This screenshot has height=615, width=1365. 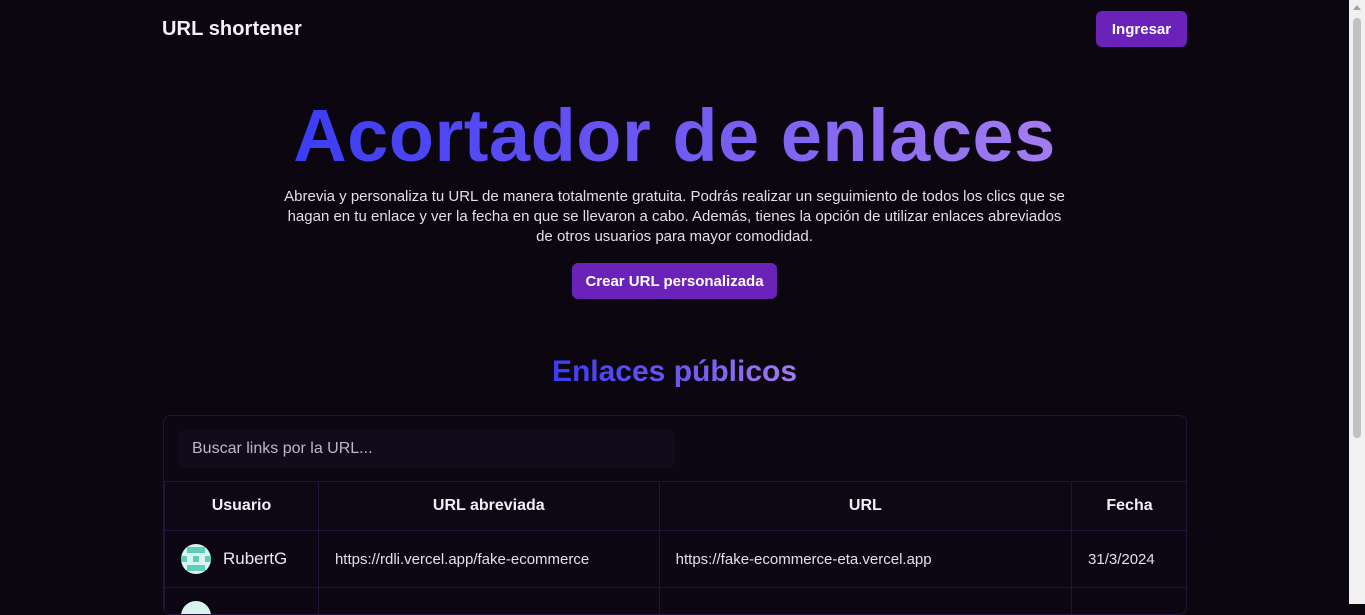 What do you see at coordinates (255, 559) in the screenshot?
I see `username: RubertG` at bounding box center [255, 559].